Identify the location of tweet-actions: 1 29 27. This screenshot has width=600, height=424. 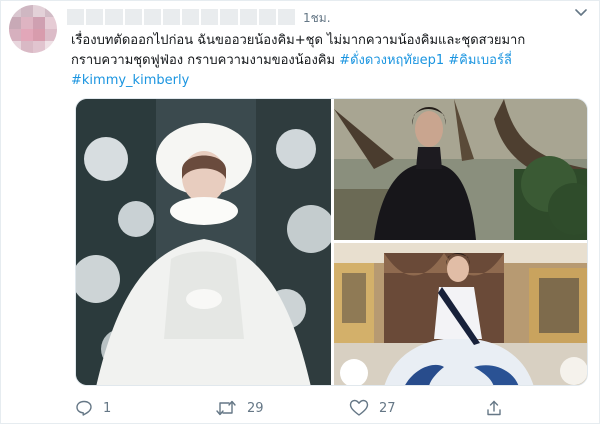
(290, 408).